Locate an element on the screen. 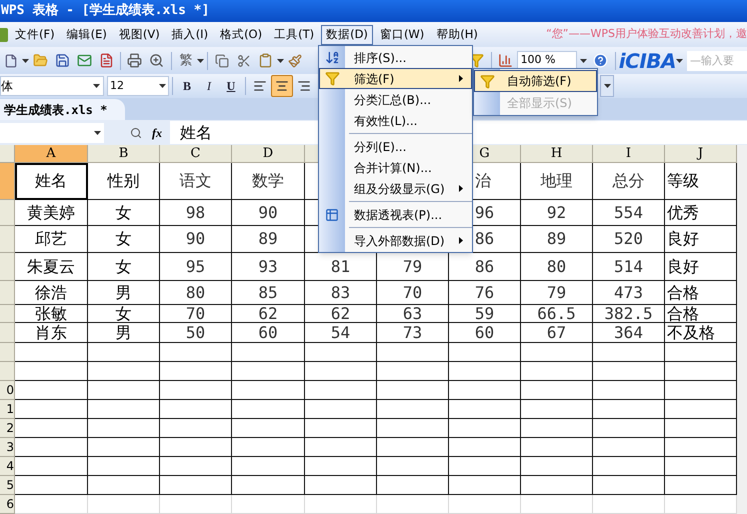 This screenshot has height=514, width=747. table-cell: 肖东 is located at coordinates (51, 333).